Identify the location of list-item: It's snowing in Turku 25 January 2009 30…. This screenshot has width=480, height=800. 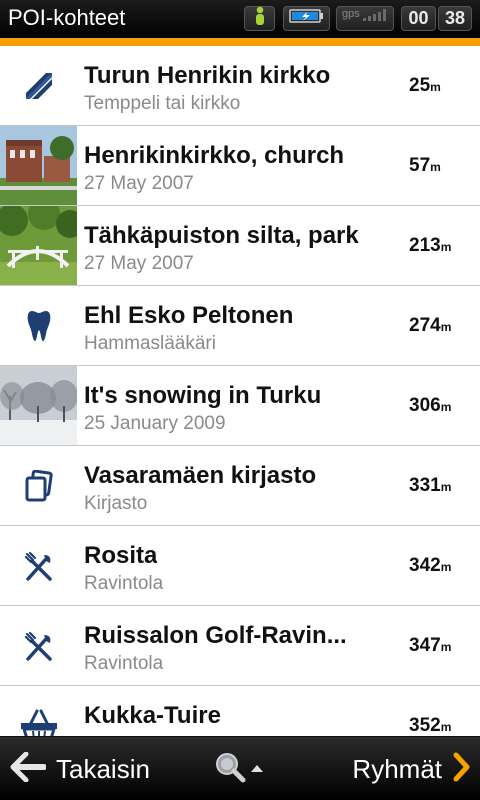
(240, 406).